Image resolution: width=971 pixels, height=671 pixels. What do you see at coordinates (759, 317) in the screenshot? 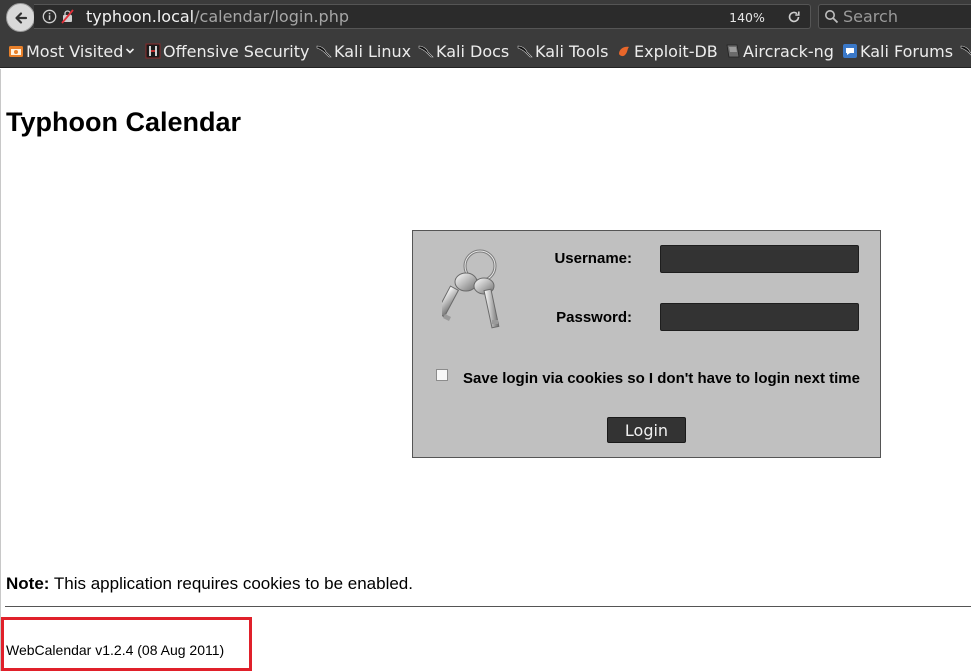
I see `password-field` at bounding box center [759, 317].